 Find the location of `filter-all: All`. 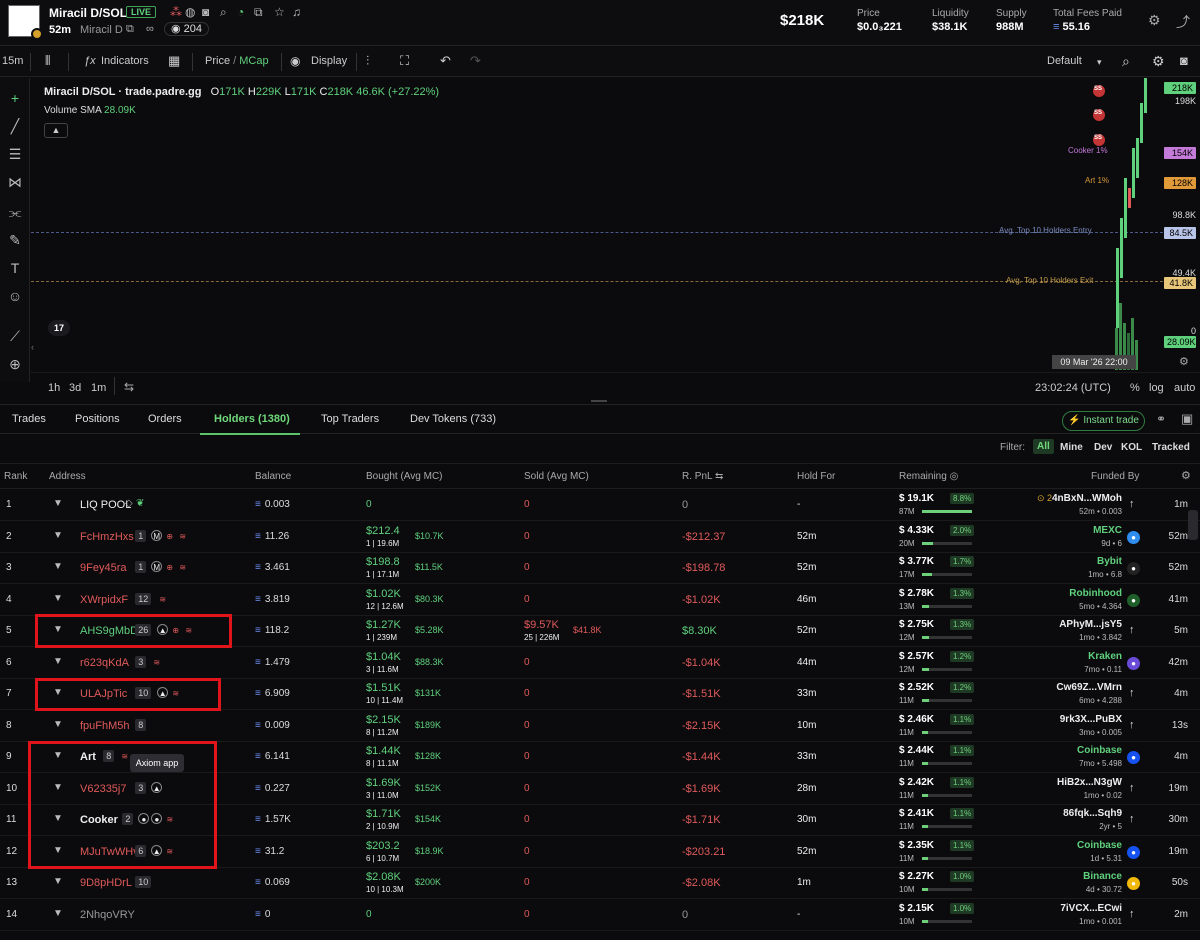

filter-all: All is located at coordinates (1043, 446).